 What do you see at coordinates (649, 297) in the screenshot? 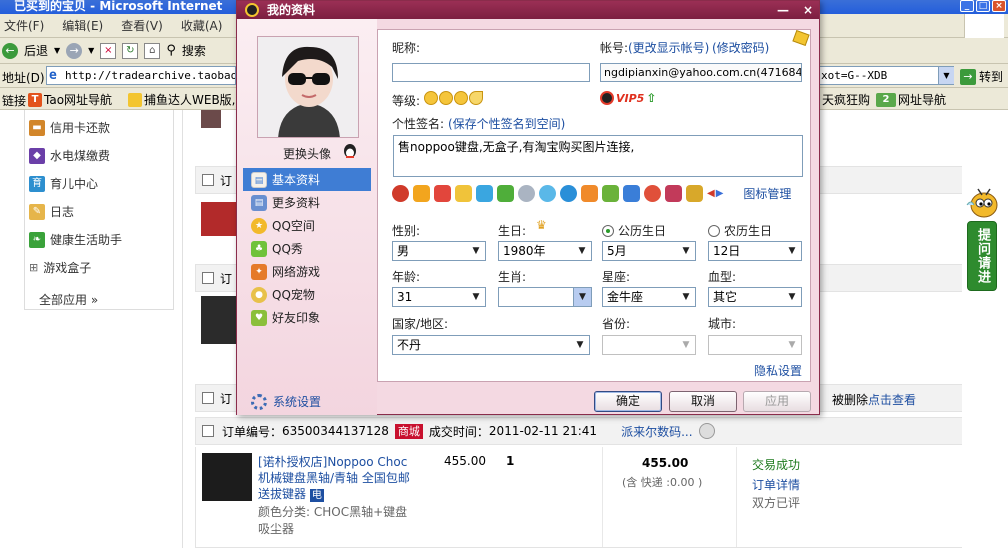
I see `star-sign-select: 金牛座 ▼` at bounding box center [649, 297].